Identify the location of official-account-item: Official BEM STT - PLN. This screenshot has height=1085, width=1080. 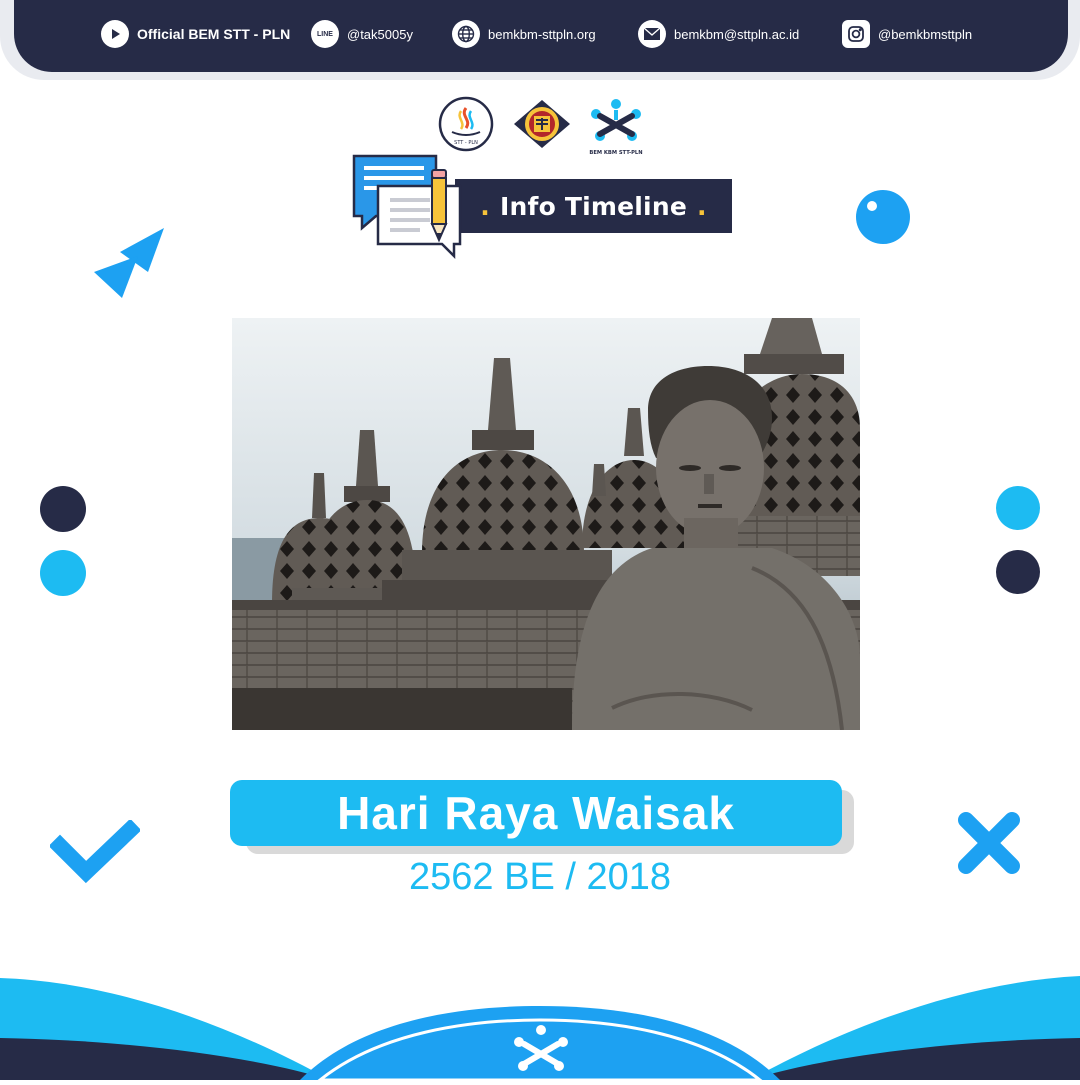
(195, 34).